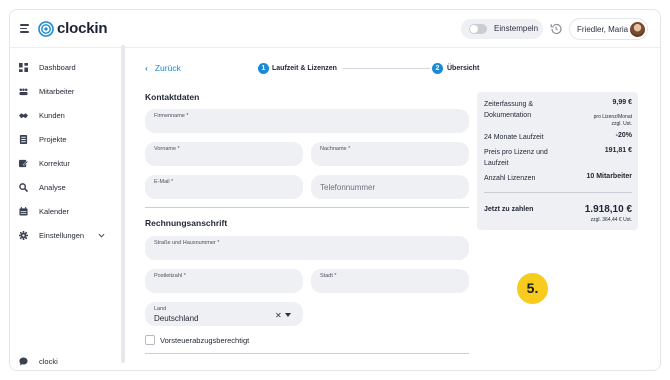 This screenshot has width=670, height=380. Describe the element at coordinates (123, 204) in the screenshot. I see `sidebar-scrollbar` at that location.